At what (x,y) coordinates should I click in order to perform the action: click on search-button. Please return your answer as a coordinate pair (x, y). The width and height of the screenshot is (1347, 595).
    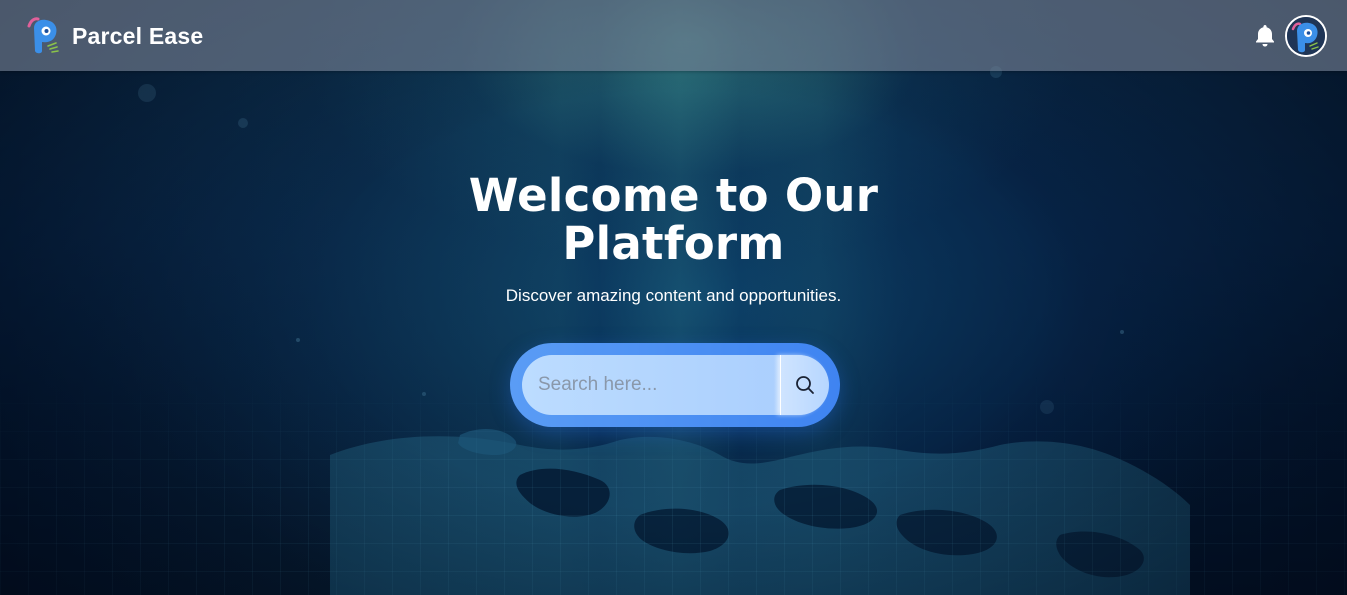
    Looking at the image, I should click on (804, 385).